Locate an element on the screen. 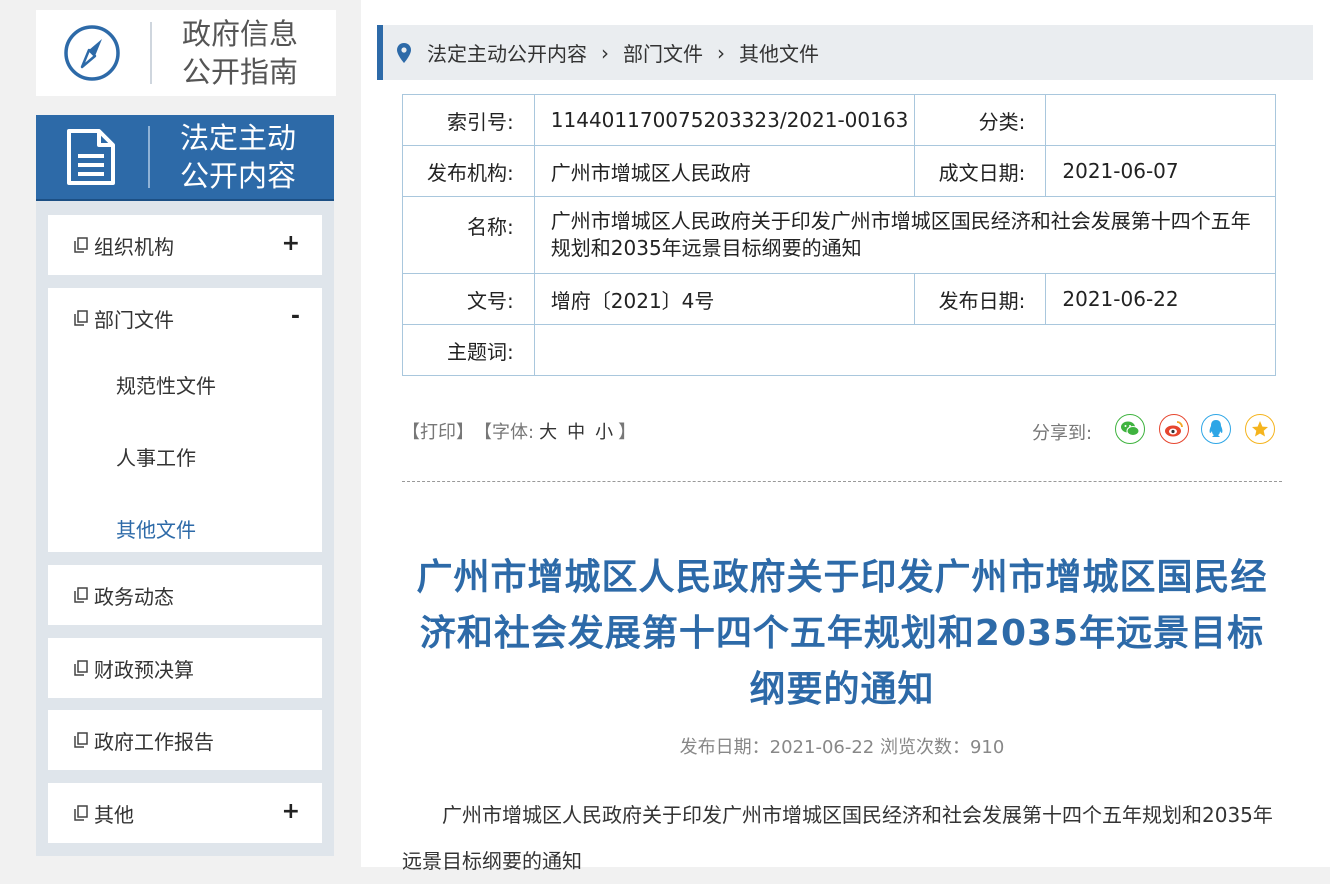 The width and height of the screenshot is (1330, 884). nav-item-budget: 财政预决算 is located at coordinates (185, 668).